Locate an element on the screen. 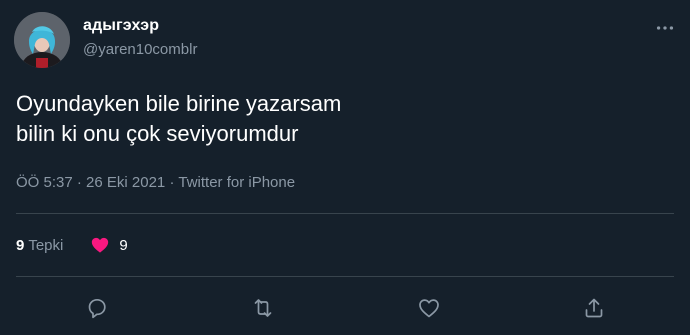 The image size is (690, 335). more-options-button is located at coordinates (665, 28).